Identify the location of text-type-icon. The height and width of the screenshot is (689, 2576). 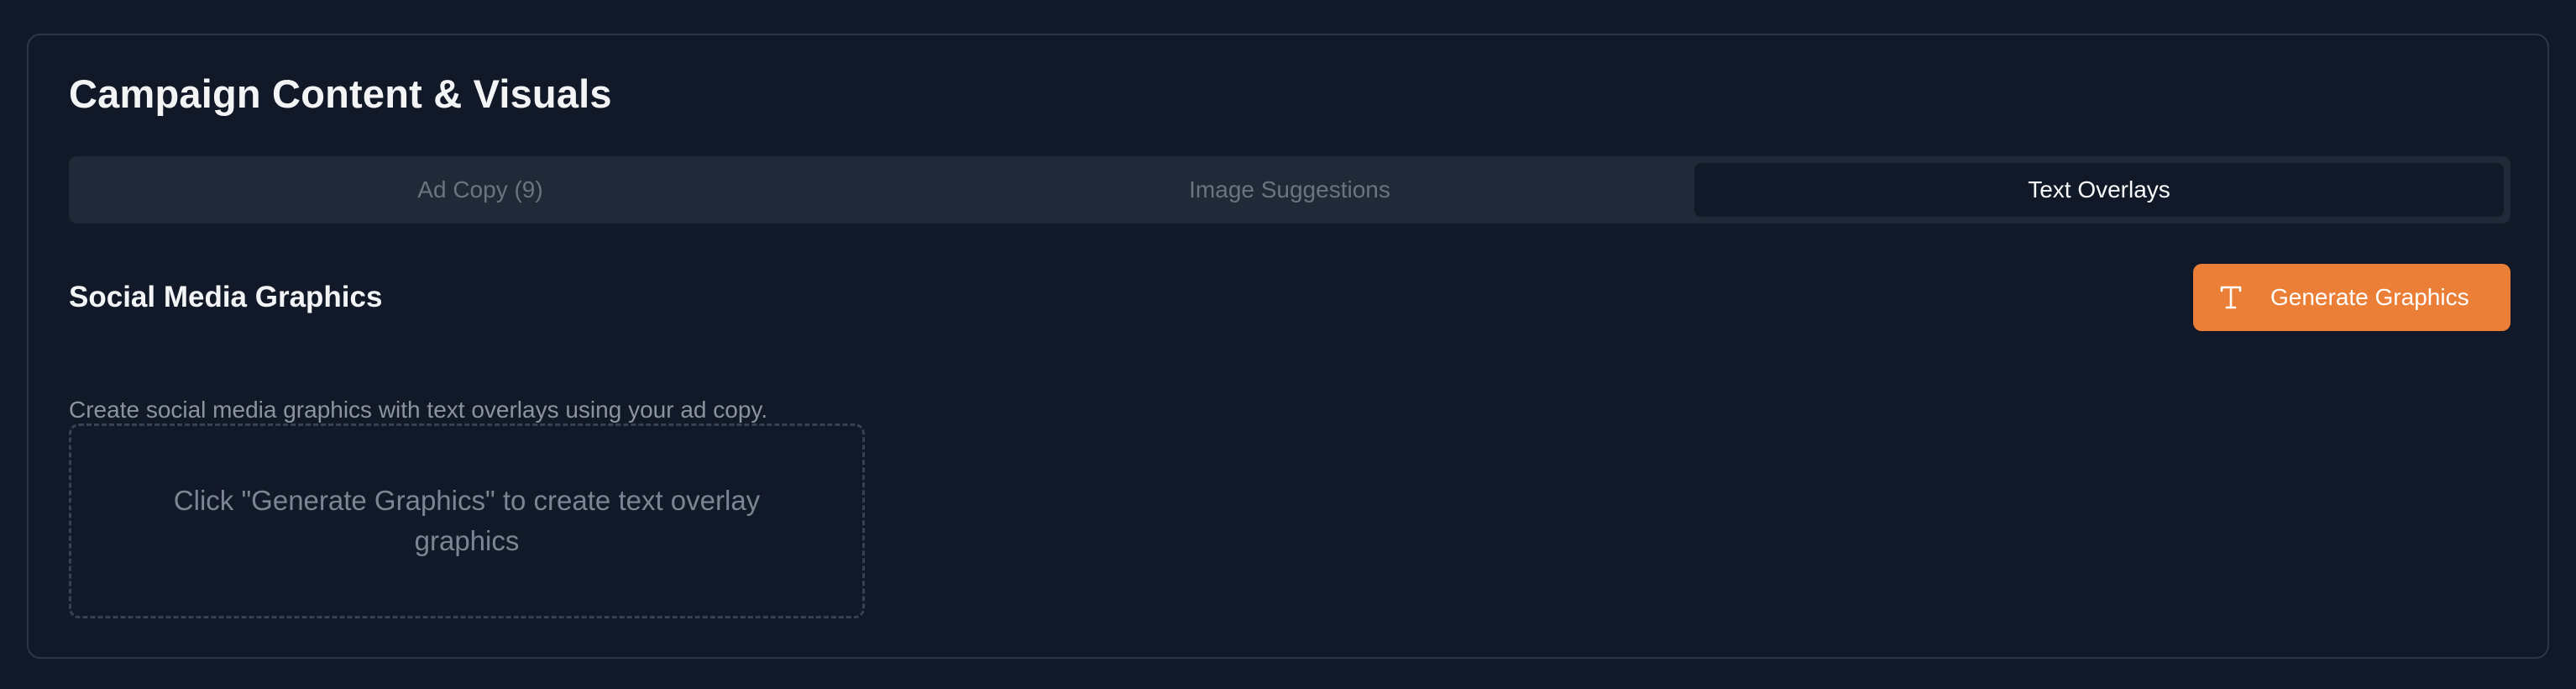
(2231, 297).